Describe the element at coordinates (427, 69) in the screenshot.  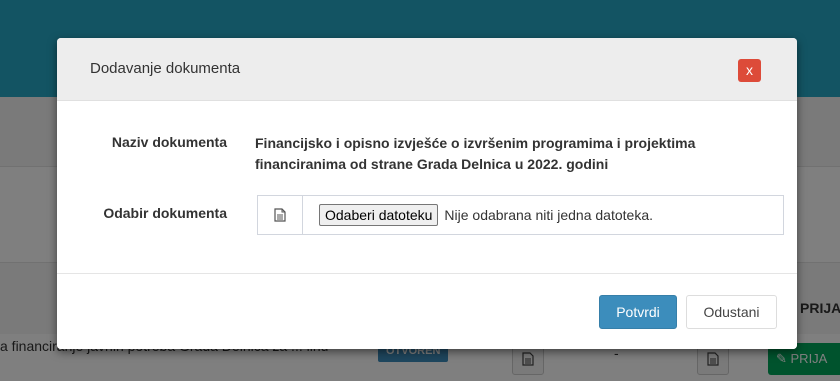
I see `modal-header: Dodavanje dokumenta x` at that location.